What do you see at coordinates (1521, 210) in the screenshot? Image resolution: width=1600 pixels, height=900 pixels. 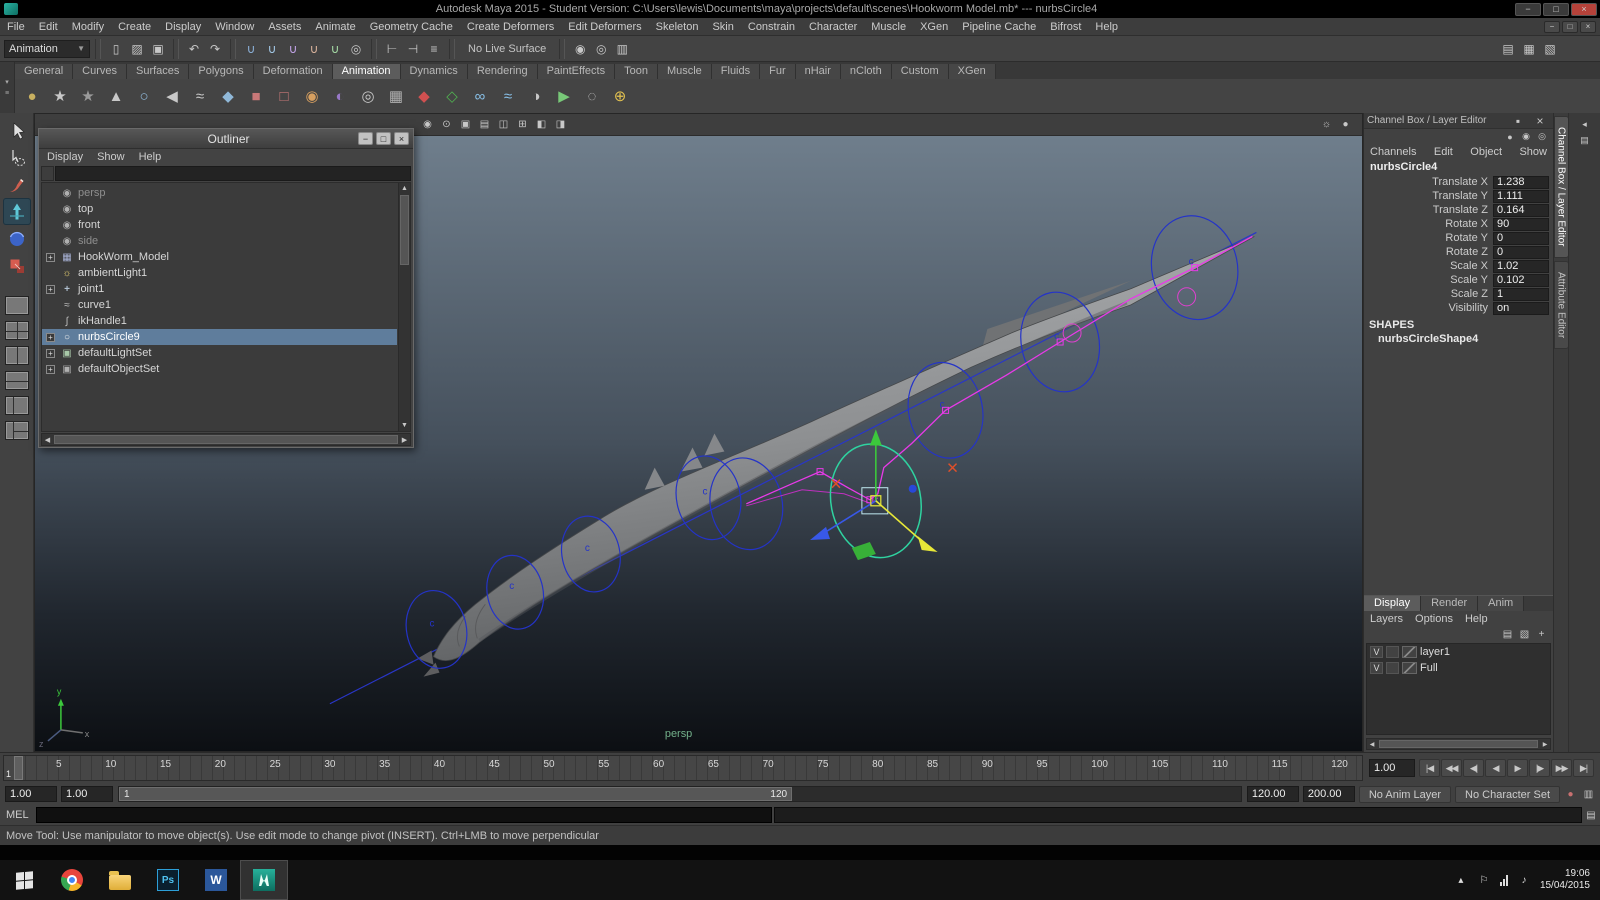 I see `channel-value-field: 0.164` at bounding box center [1521, 210].